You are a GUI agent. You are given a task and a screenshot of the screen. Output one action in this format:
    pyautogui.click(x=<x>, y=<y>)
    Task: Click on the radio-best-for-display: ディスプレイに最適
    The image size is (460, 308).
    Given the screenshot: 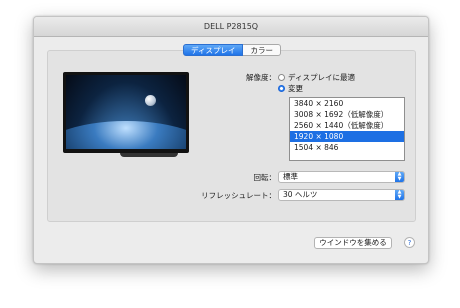 What is the action you would take?
    pyautogui.click(x=316, y=77)
    